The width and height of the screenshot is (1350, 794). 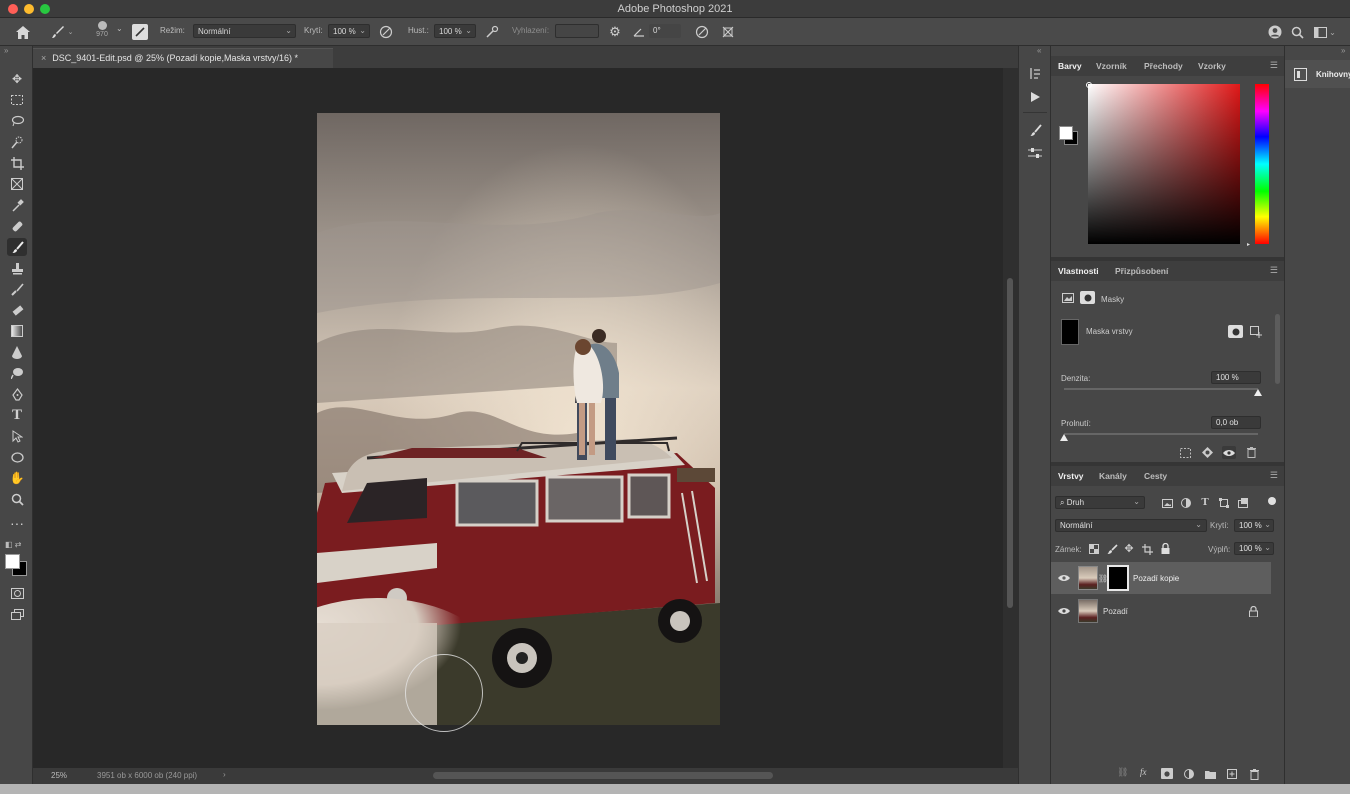 What do you see at coordinates (17, 593) in the screenshot?
I see `quick-mask-icon` at bounding box center [17, 593].